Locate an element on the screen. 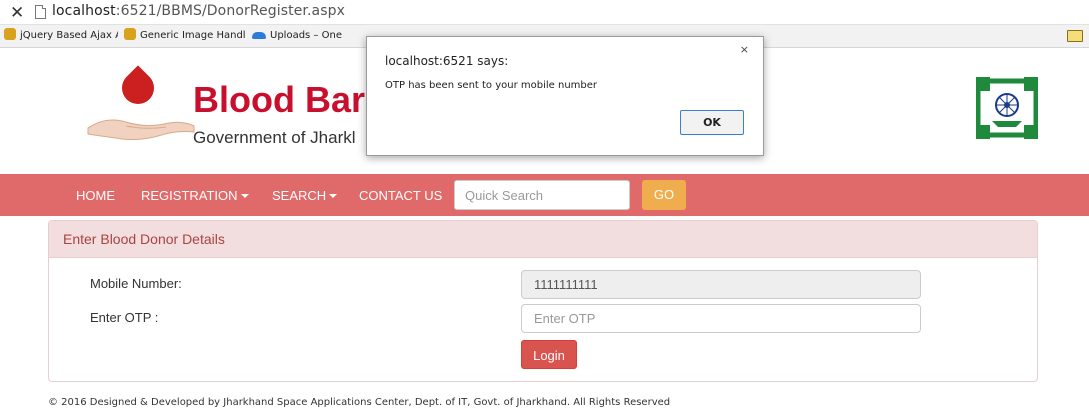  ok-button: OK is located at coordinates (712, 122).